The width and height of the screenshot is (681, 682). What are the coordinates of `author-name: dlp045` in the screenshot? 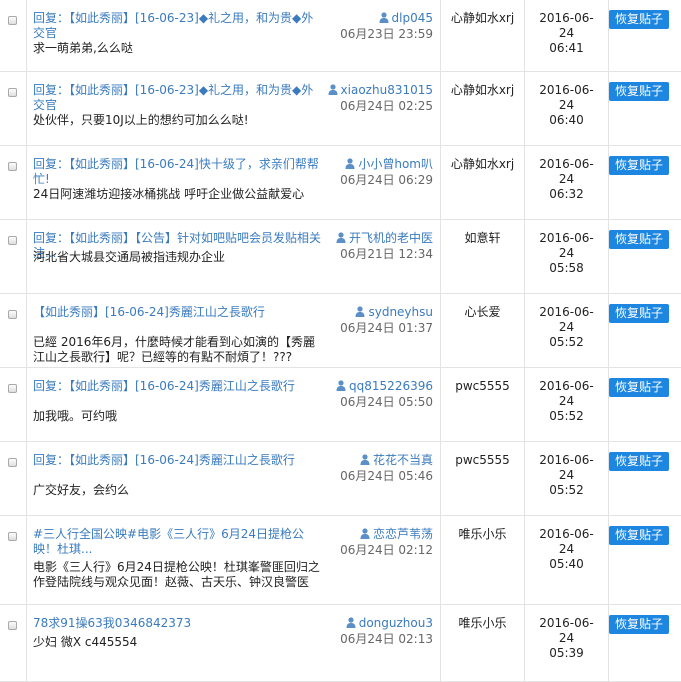 It's located at (412, 18).